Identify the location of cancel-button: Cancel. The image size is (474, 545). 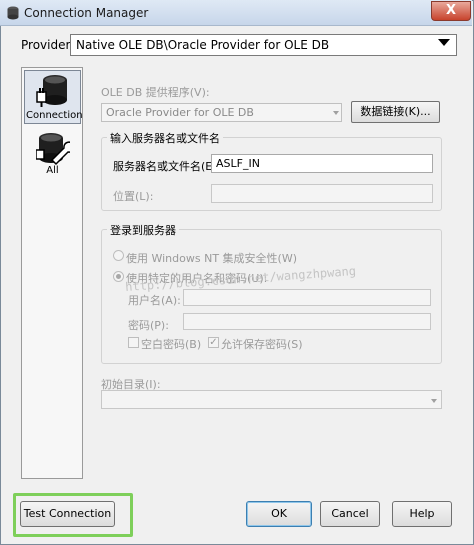
(350, 514).